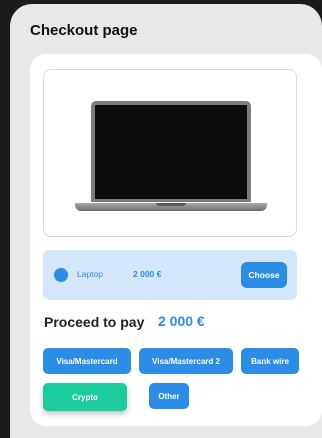  What do you see at coordinates (87, 361) in the screenshot?
I see `pay-visa-mastercard-button: Visa/Mastercard` at bounding box center [87, 361].